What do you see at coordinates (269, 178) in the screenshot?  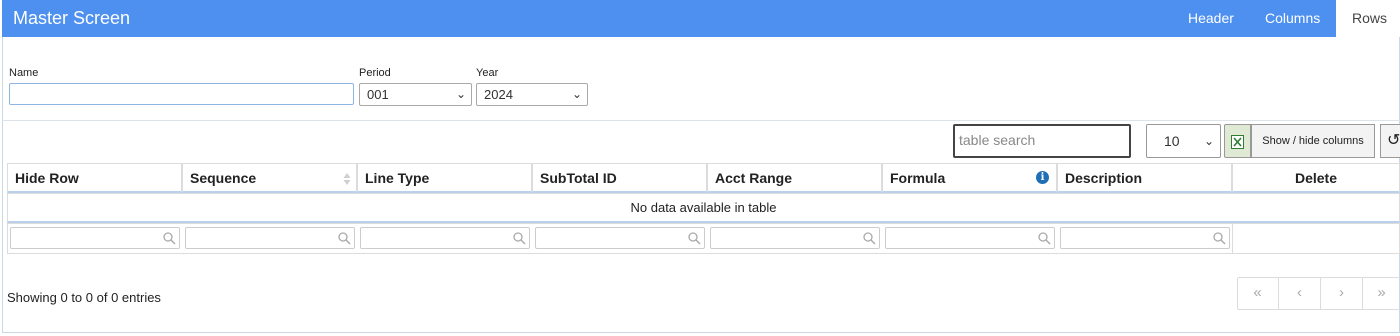 I see `col-sequence: Sequence` at bounding box center [269, 178].